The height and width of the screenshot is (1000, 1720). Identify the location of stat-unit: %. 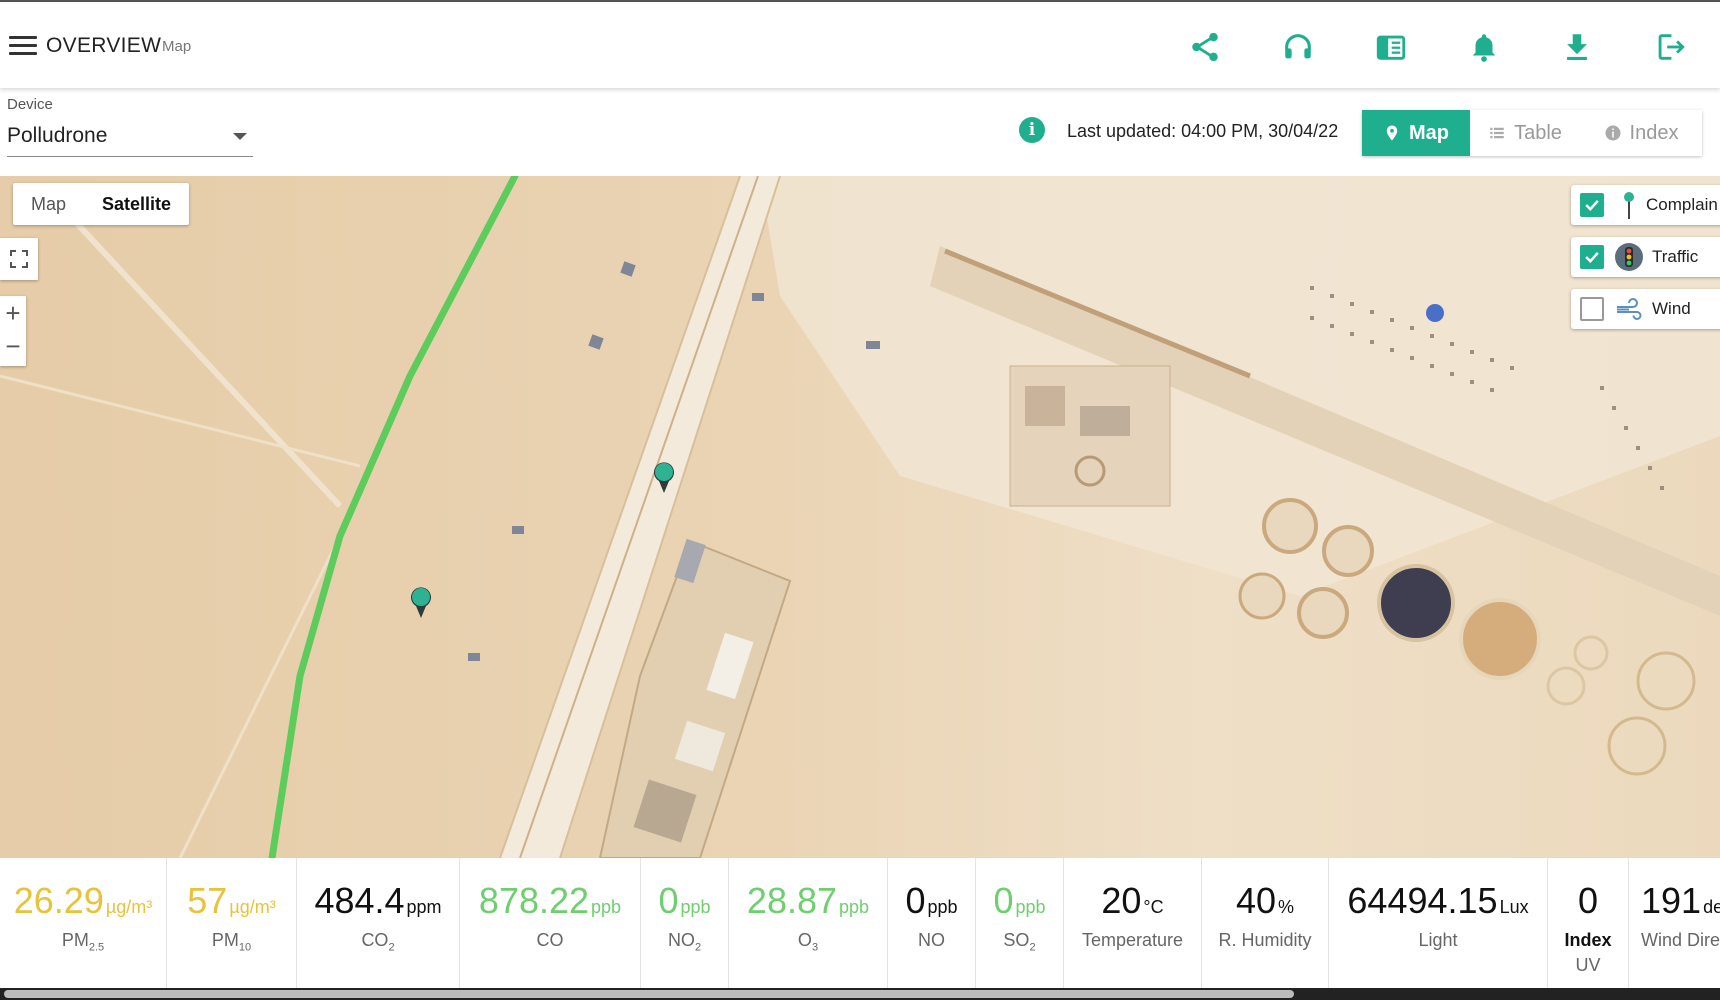
(1286, 907).